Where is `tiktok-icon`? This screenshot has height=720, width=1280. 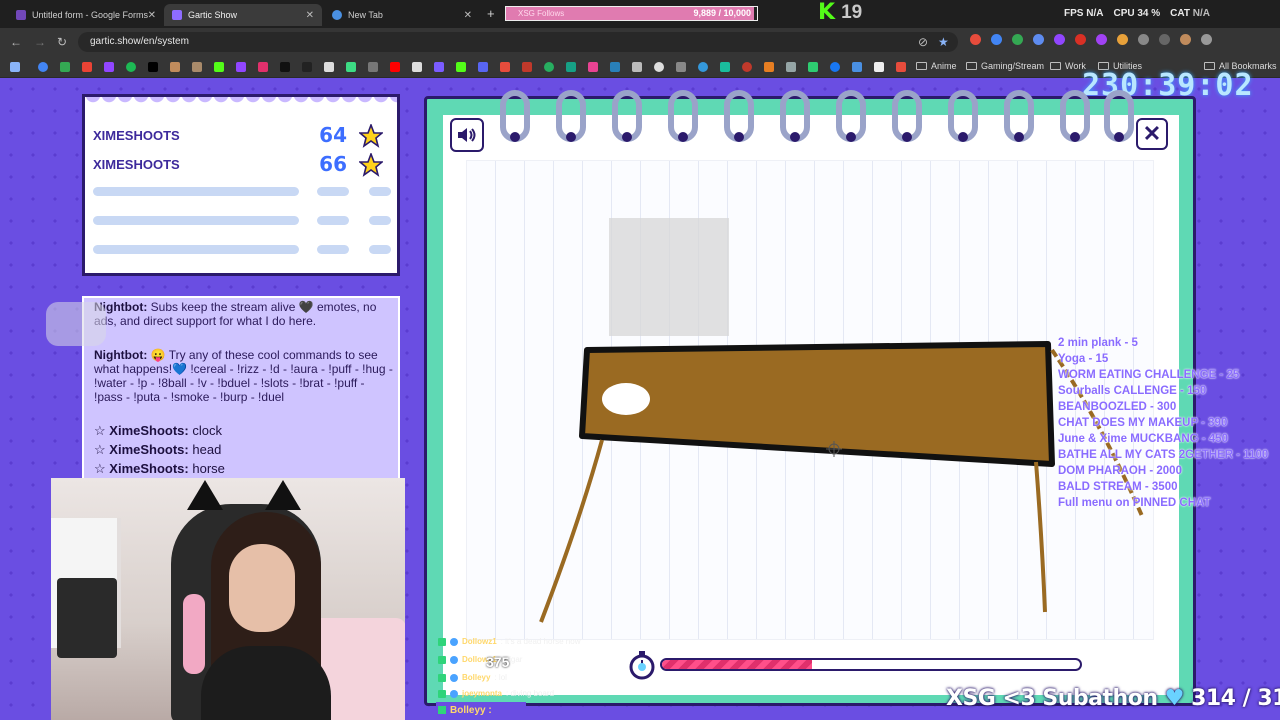
tiktok-icon is located at coordinates (285, 67).